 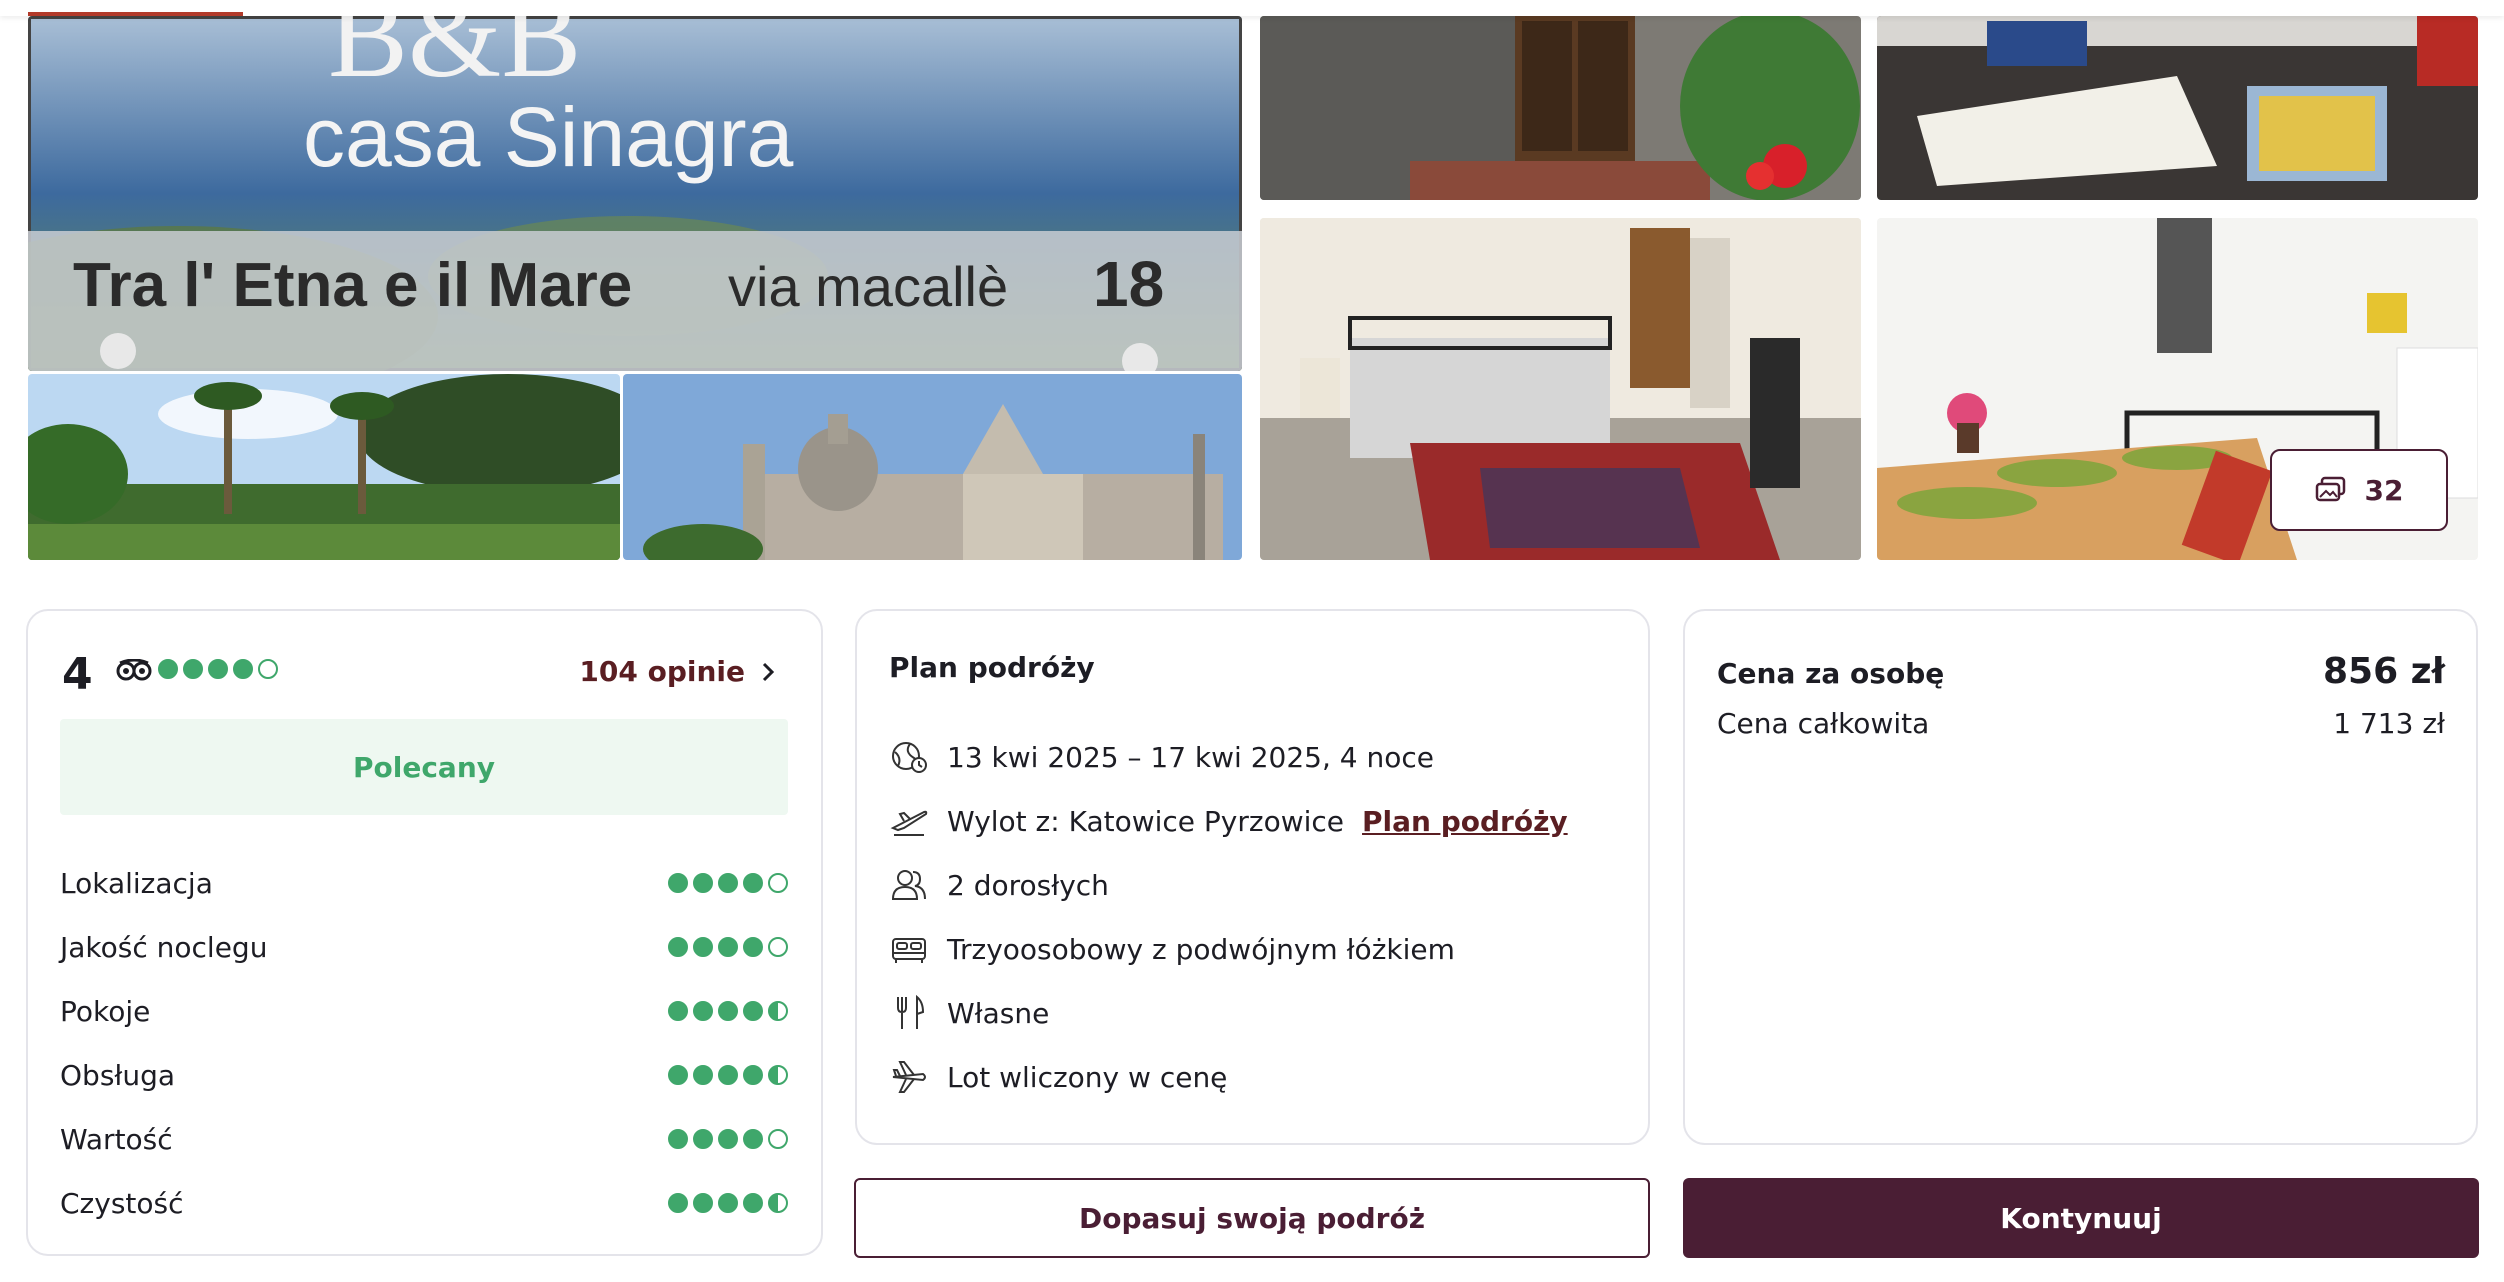 I want to click on recommended-badge: Polecany, so click(x=424, y=767).